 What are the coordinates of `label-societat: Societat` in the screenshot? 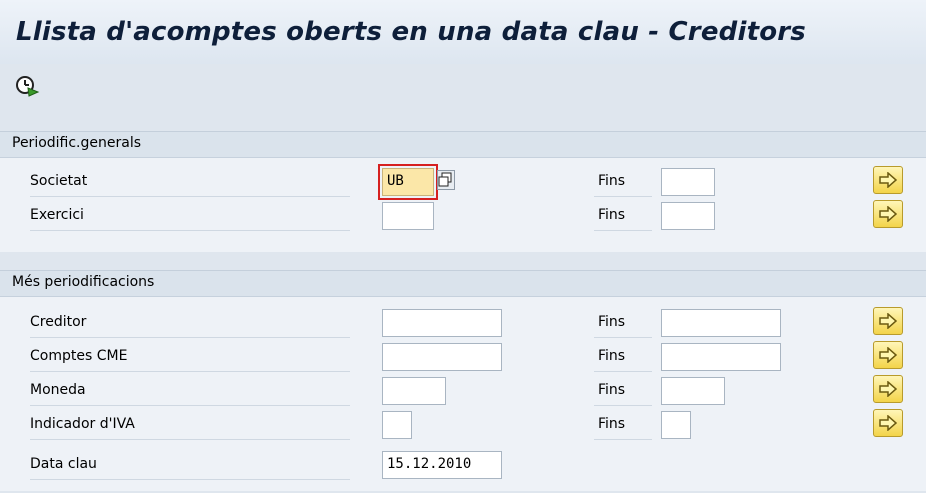 It's located at (190, 182).